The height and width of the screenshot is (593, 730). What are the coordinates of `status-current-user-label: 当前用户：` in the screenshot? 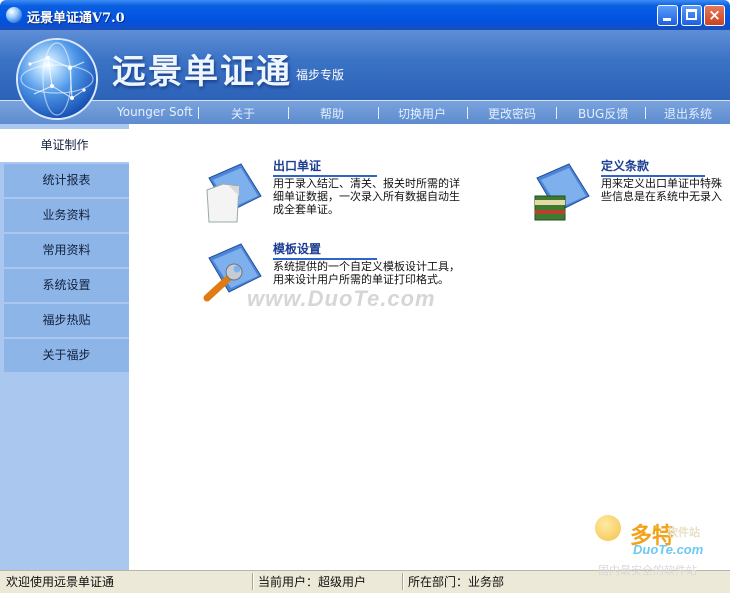 It's located at (288, 582).